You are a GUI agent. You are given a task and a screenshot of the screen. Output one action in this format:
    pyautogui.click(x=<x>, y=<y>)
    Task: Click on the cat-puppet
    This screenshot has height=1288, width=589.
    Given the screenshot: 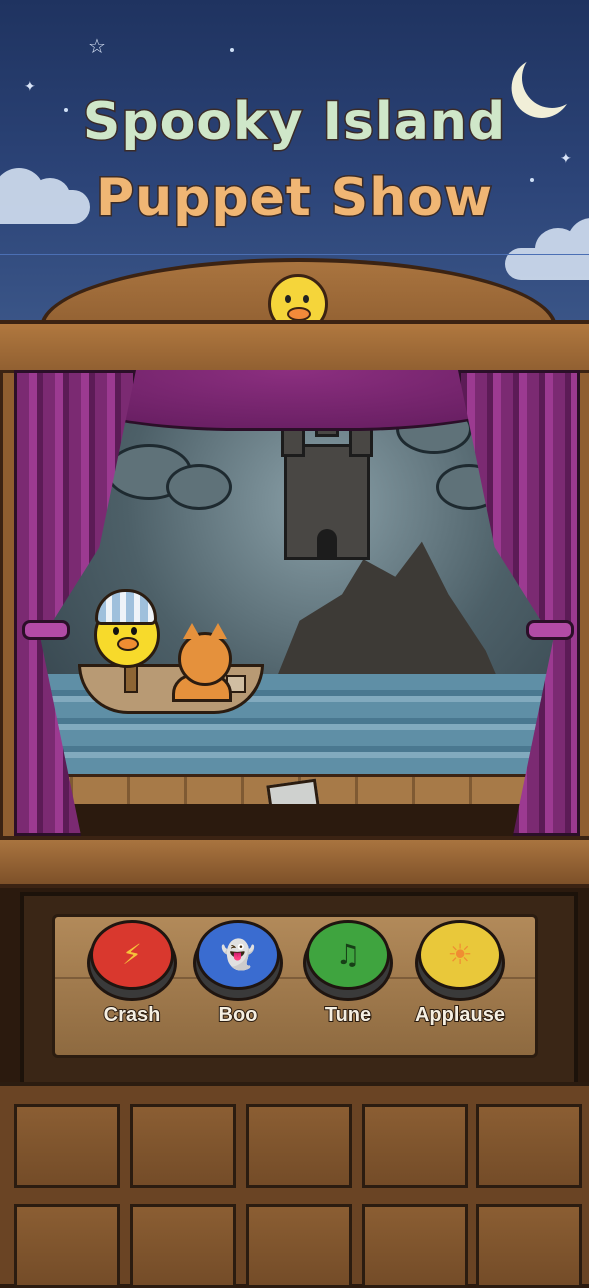 What is the action you would take?
    pyautogui.click(x=205, y=654)
    